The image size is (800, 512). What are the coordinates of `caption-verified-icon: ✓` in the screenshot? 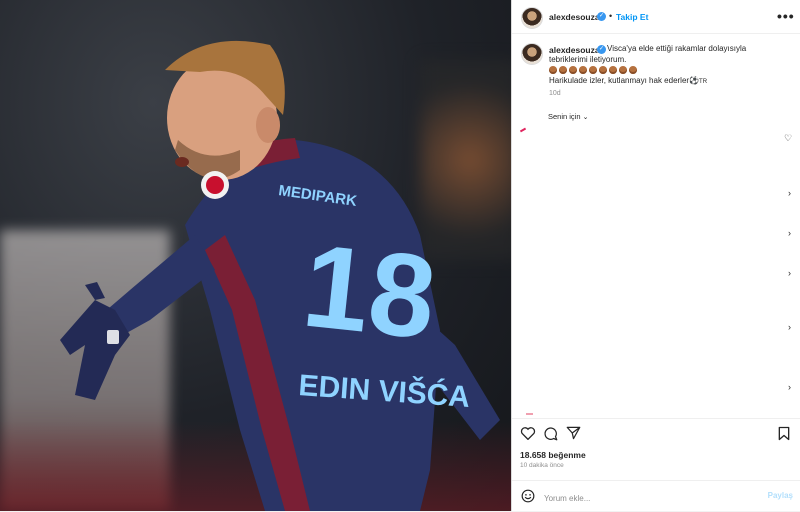 It's located at (601, 49).